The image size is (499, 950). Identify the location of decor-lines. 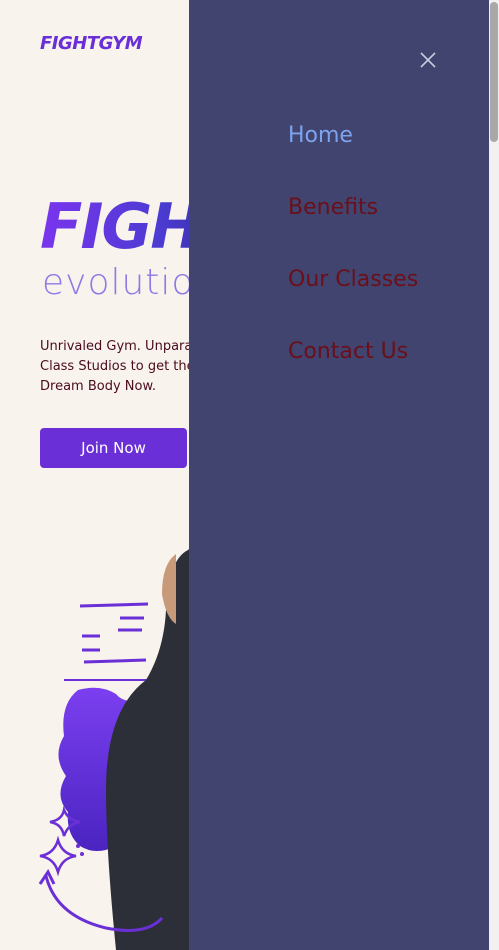
(110, 641).